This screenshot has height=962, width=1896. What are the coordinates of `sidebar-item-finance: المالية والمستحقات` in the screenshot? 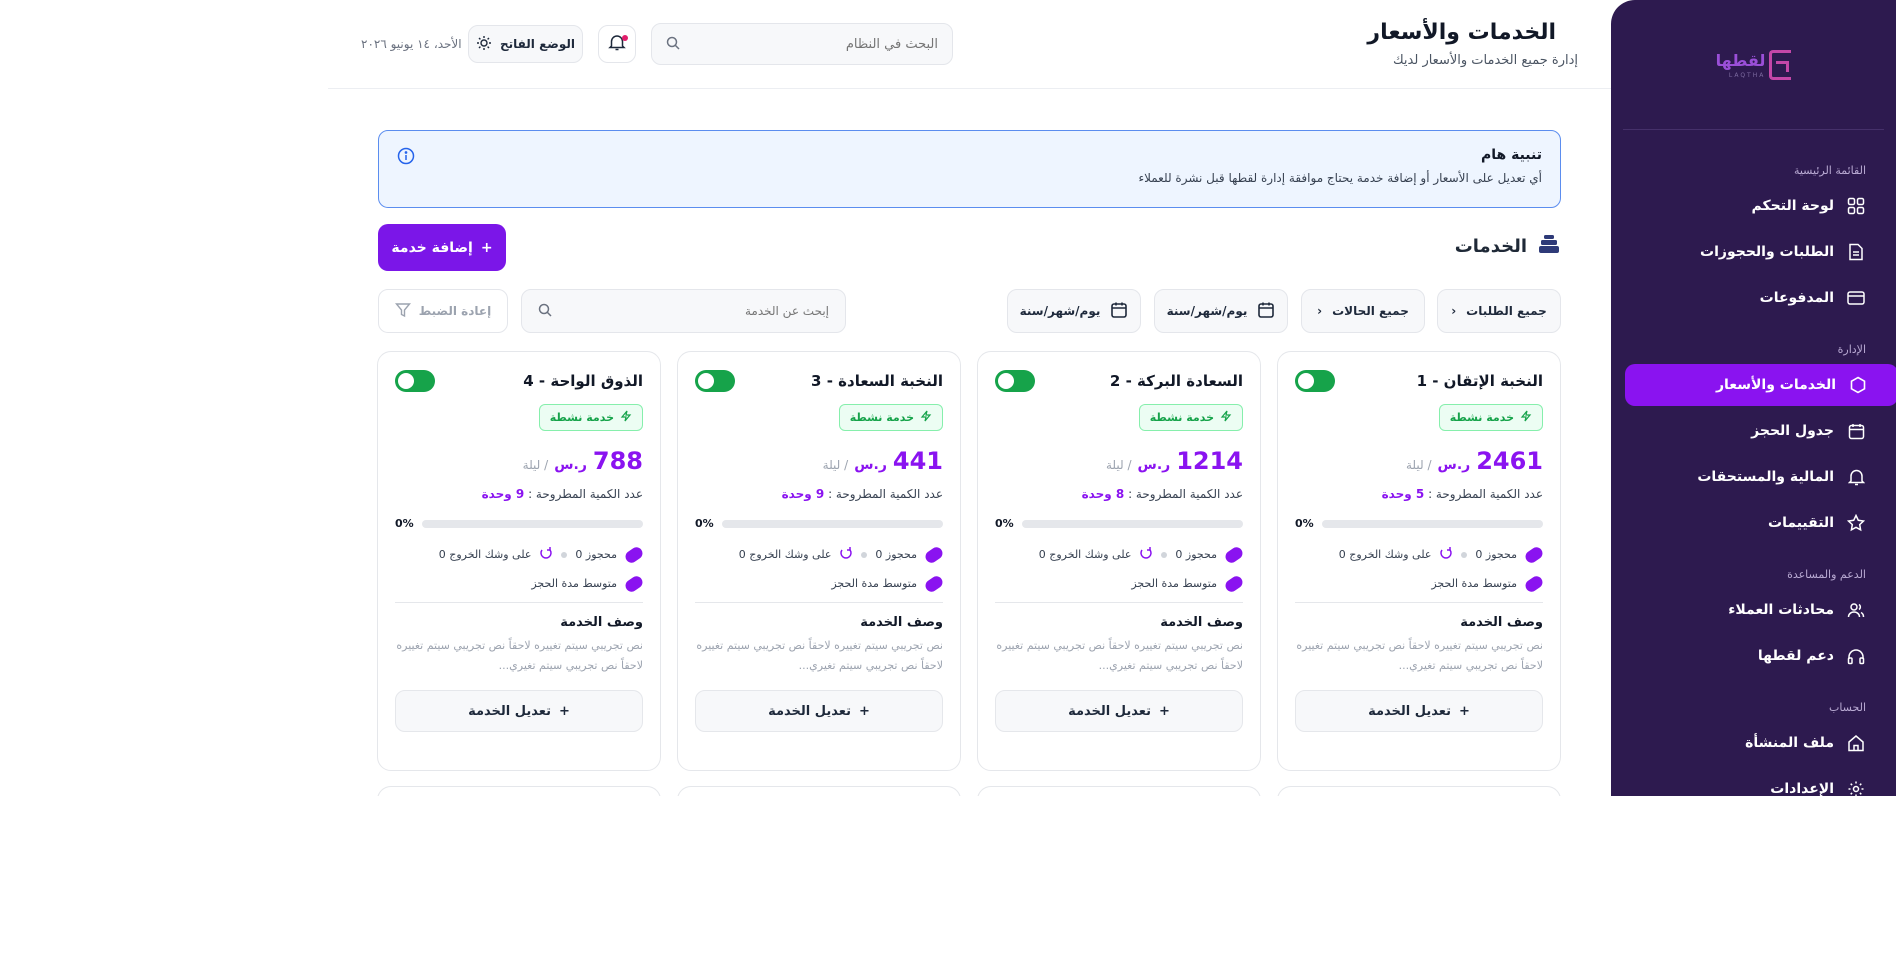 It's located at (1753, 477).